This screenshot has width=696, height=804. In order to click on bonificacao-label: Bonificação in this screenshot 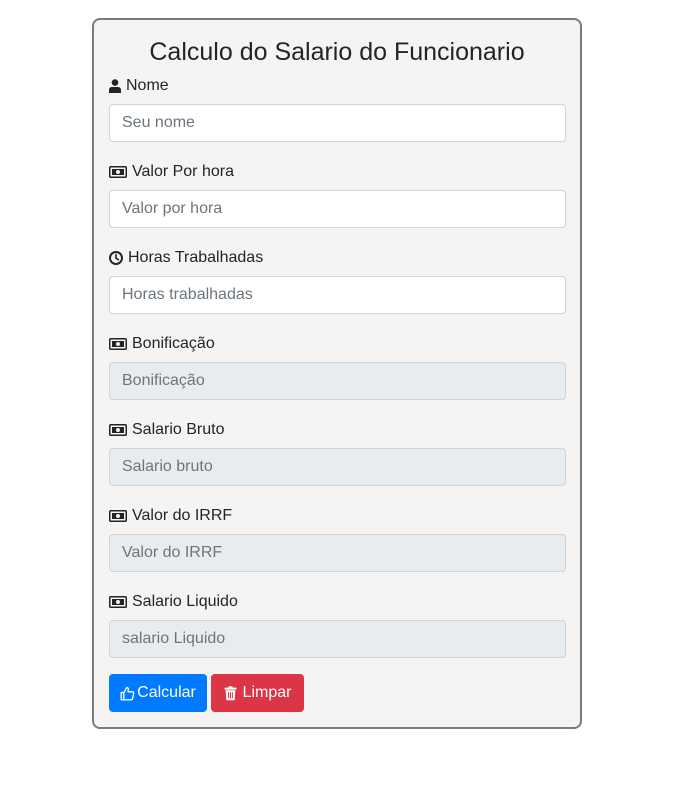, I will do `click(162, 344)`.